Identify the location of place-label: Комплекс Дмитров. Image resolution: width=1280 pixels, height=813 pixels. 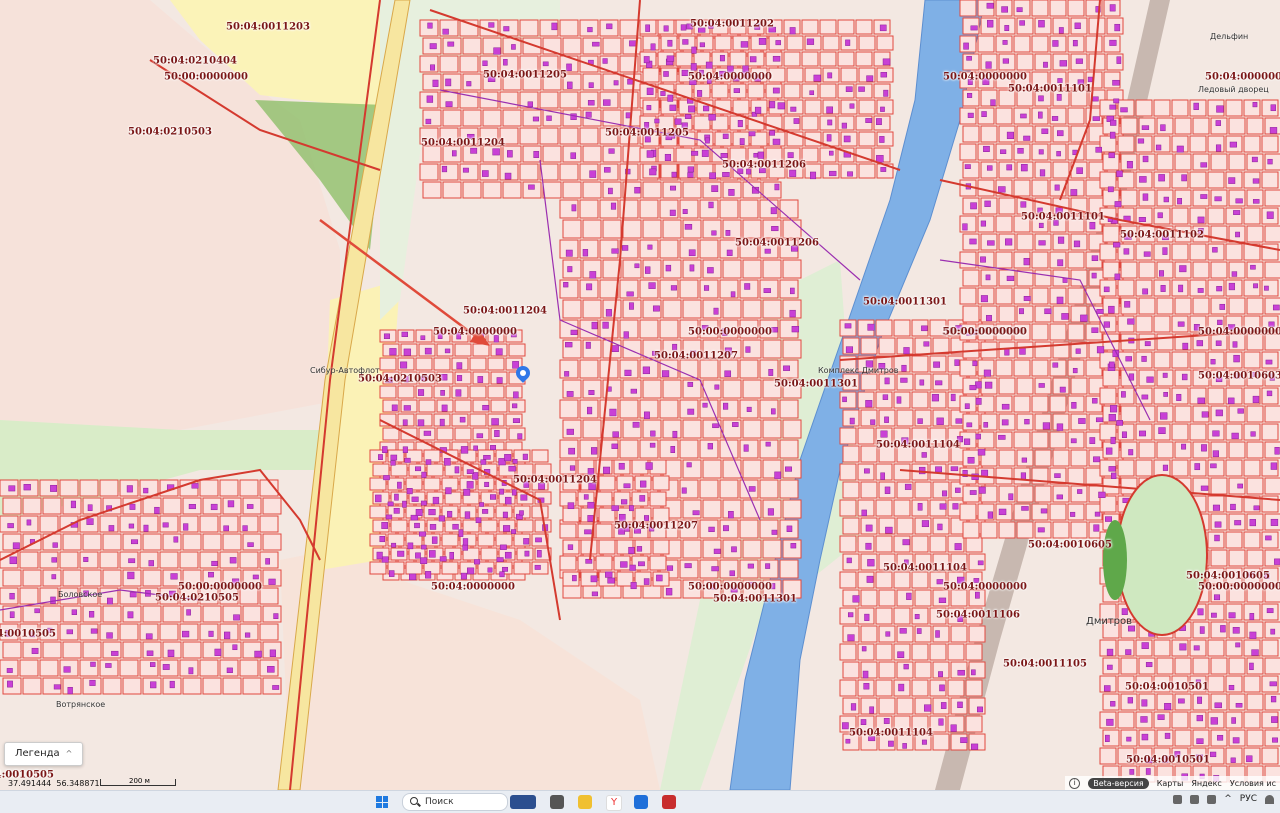
(858, 370).